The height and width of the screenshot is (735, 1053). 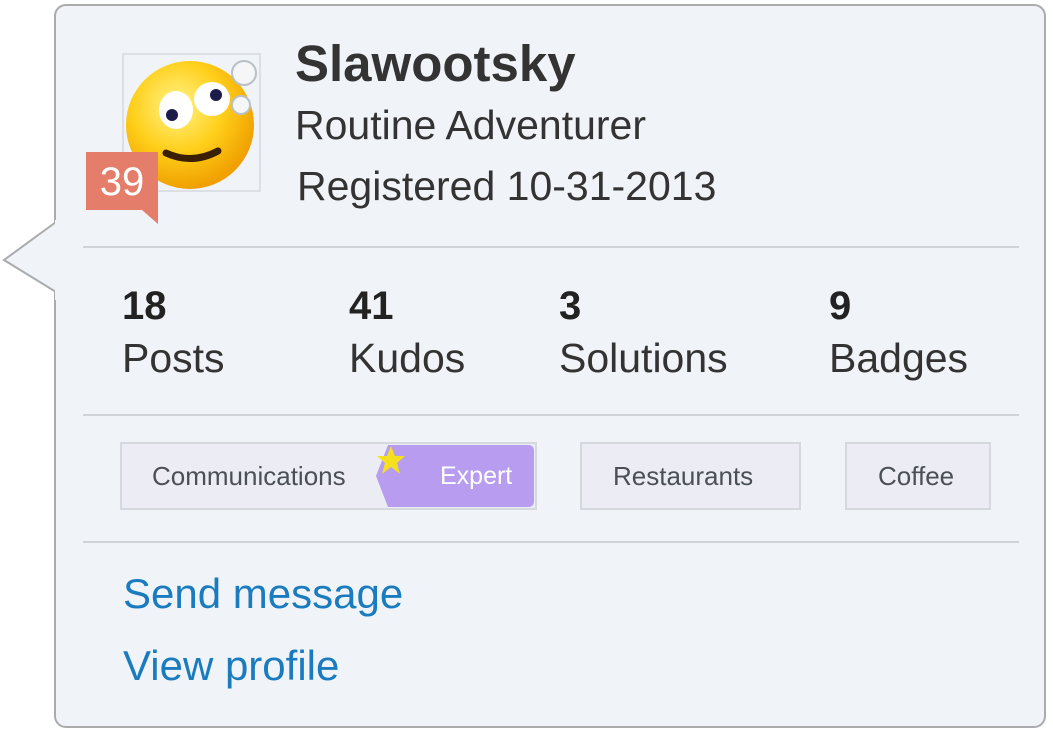 What do you see at coordinates (643, 358) in the screenshot?
I see `stat-label: Solutions` at bounding box center [643, 358].